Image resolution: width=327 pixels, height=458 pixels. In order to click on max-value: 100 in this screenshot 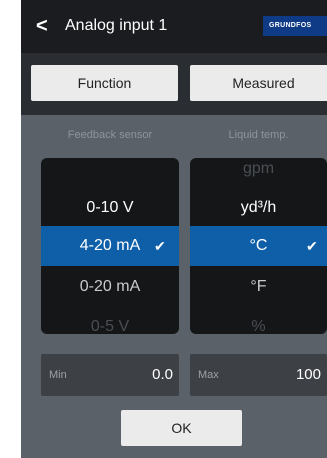, I will do `click(308, 374)`.